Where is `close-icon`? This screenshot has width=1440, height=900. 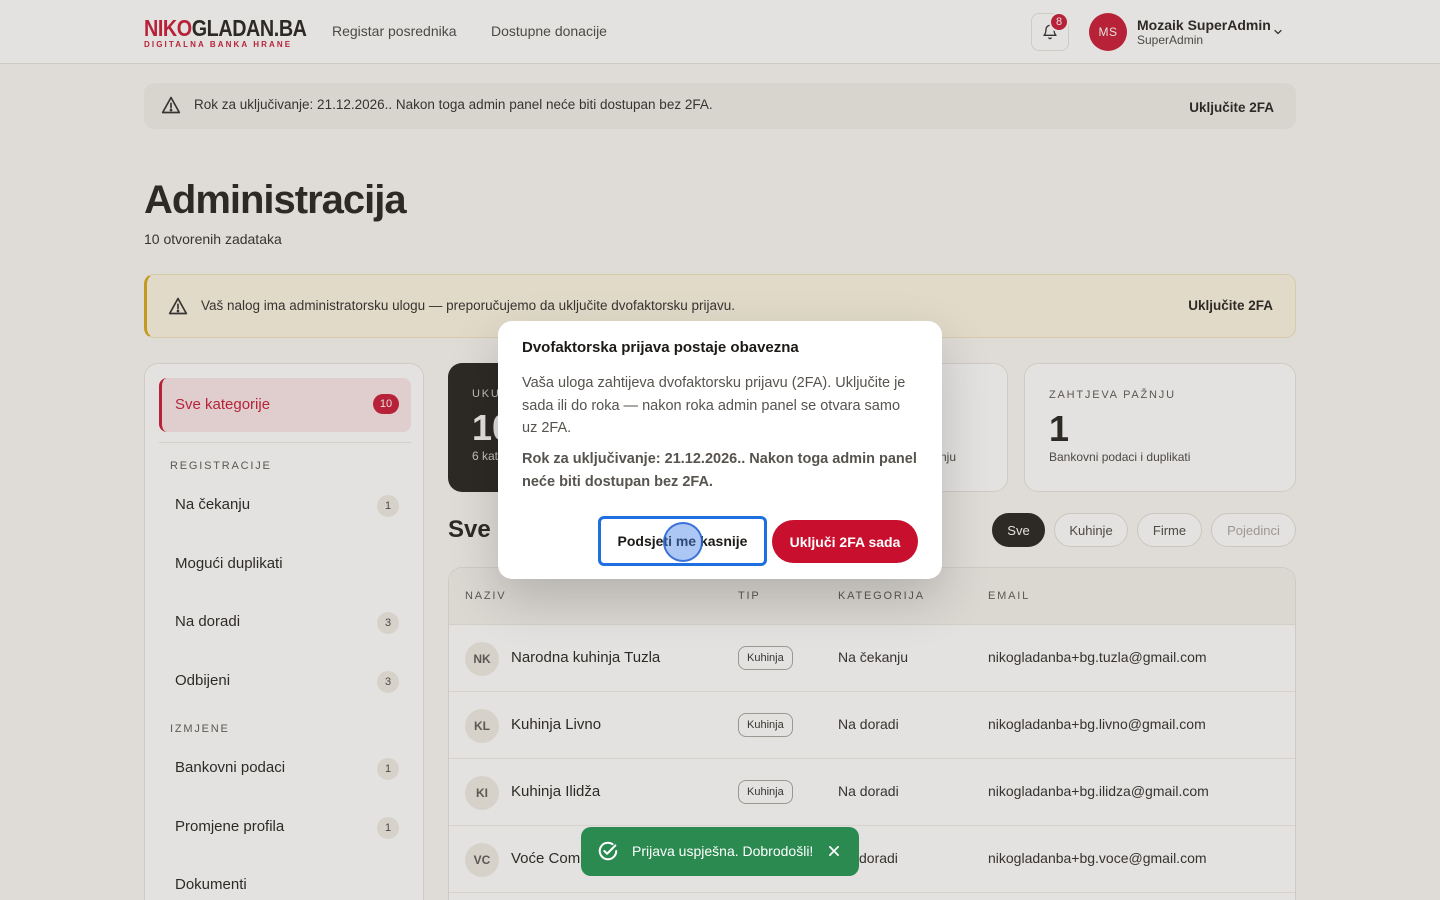
close-icon is located at coordinates (834, 851).